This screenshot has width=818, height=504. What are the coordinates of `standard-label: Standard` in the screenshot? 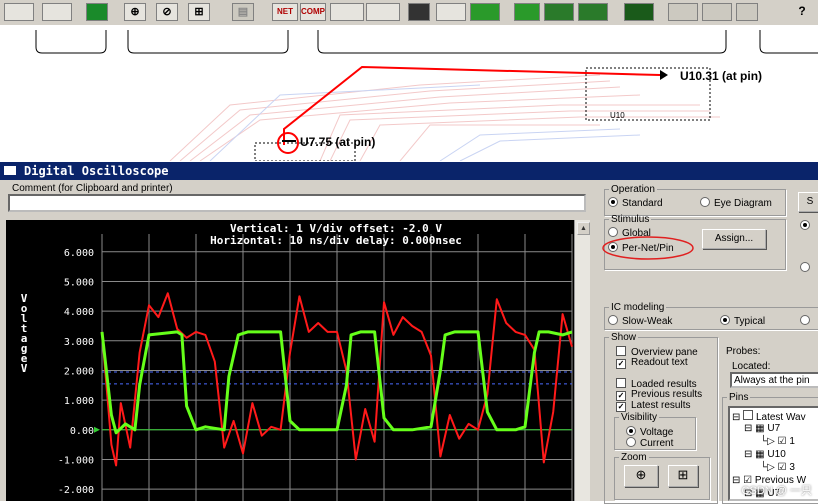 It's located at (642, 203).